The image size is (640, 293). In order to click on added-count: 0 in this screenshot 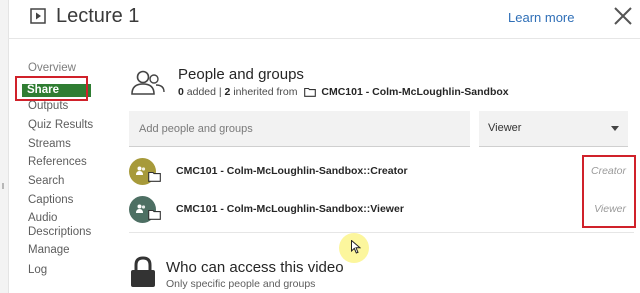, I will do `click(181, 92)`.